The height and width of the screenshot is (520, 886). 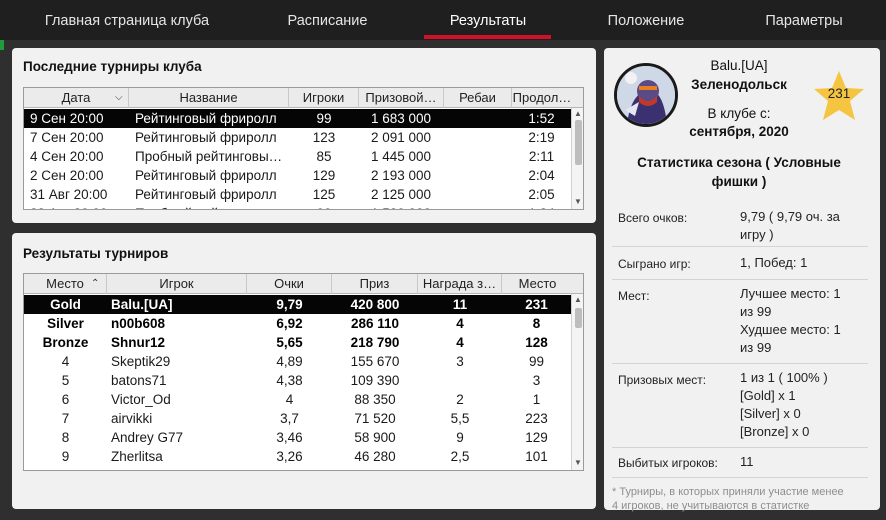 What do you see at coordinates (76, 98) in the screenshot?
I see `col-date: Дата` at bounding box center [76, 98].